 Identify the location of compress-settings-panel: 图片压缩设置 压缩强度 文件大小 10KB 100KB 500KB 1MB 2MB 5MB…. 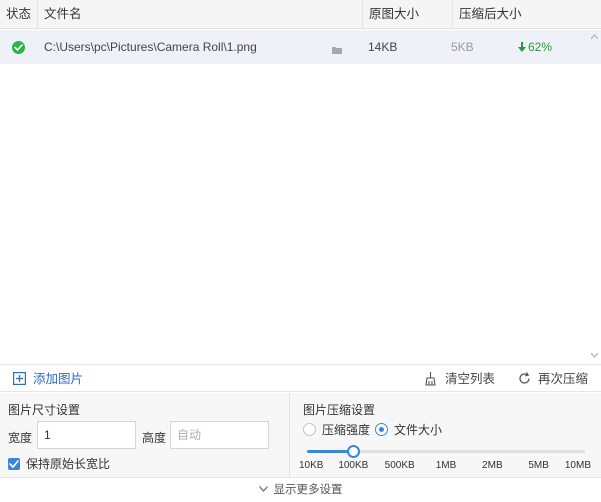
(446, 435).